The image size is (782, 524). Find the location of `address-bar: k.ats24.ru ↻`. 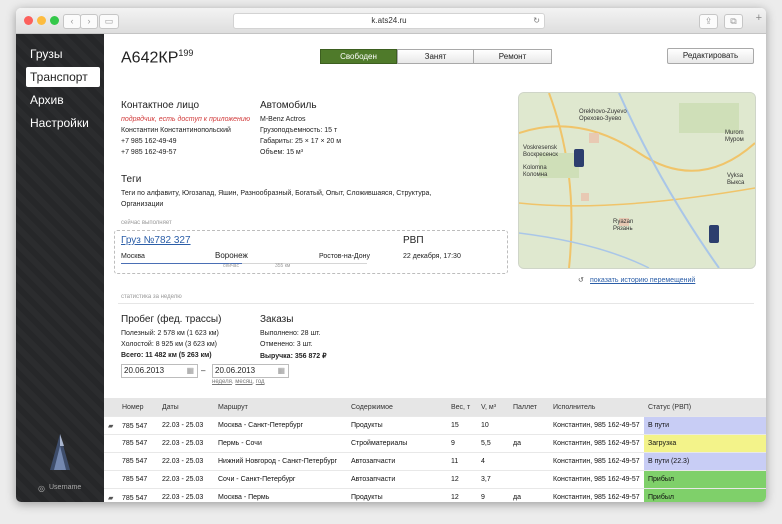

address-bar: k.ats24.ru ↻ is located at coordinates (389, 21).